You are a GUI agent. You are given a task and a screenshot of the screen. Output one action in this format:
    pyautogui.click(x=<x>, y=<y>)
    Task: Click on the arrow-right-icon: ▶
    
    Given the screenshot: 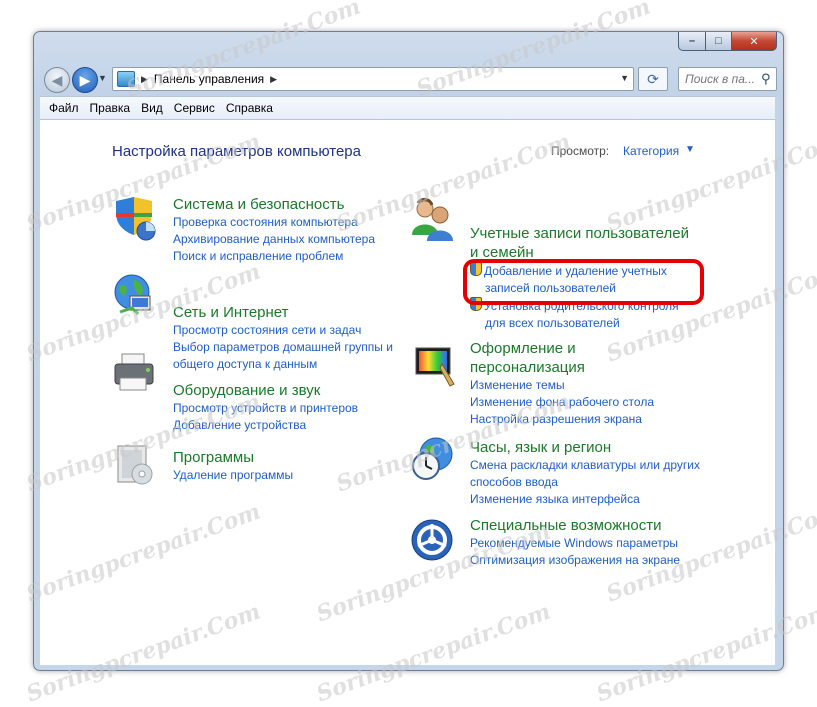 What is the action you would take?
    pyautogui.click(x=85, y=79)
    